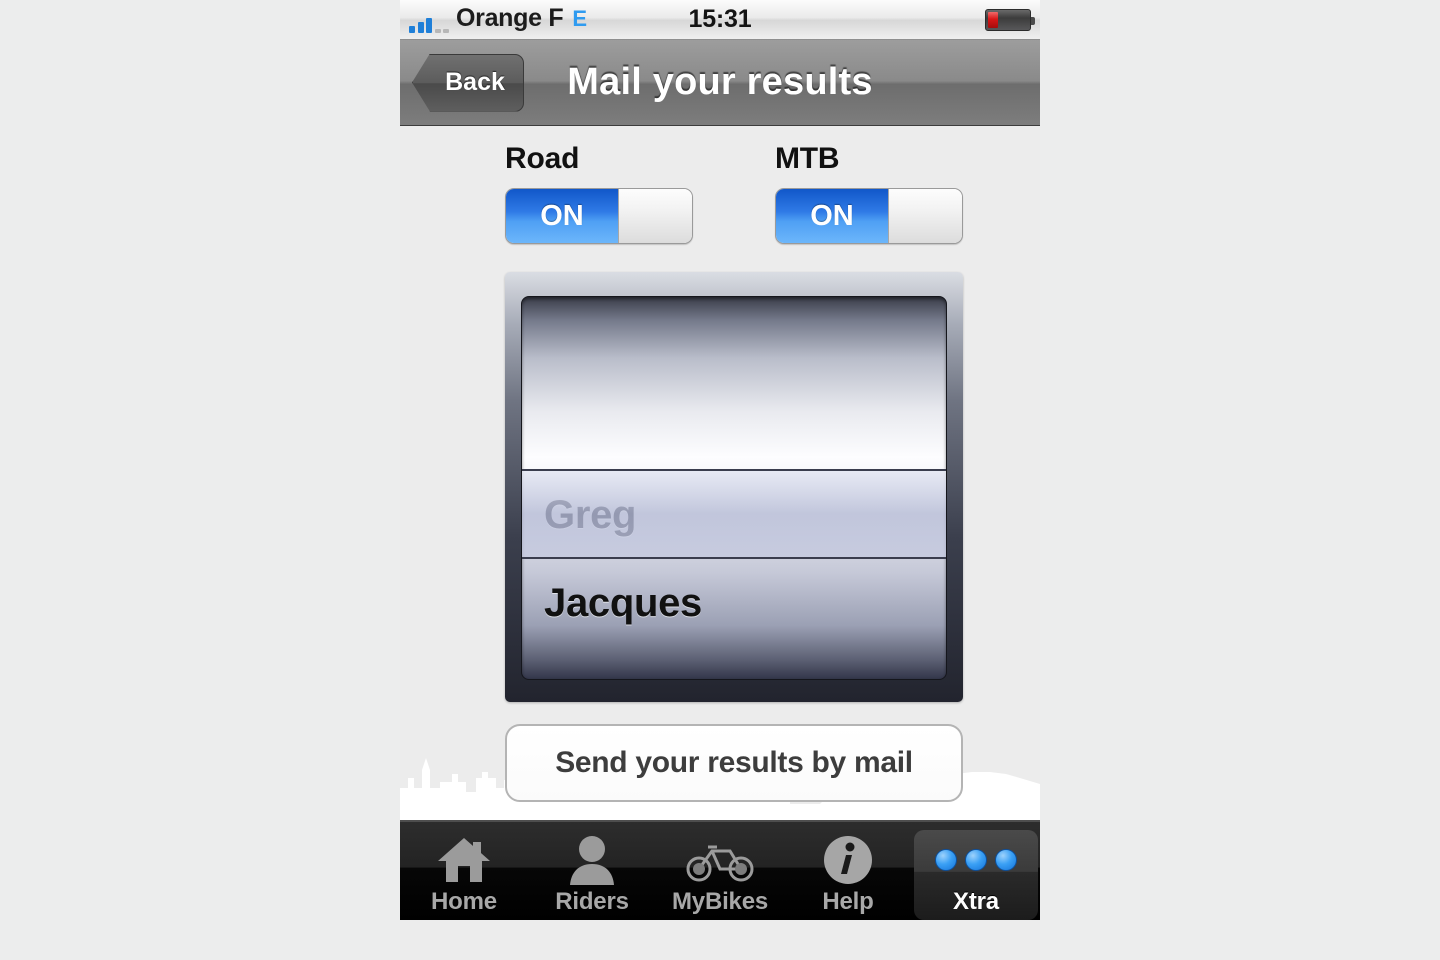 Image resolution: width=1440 pixels, height=960 pixels. I want to click on road-toggle-state: ON, so click(562, 216).